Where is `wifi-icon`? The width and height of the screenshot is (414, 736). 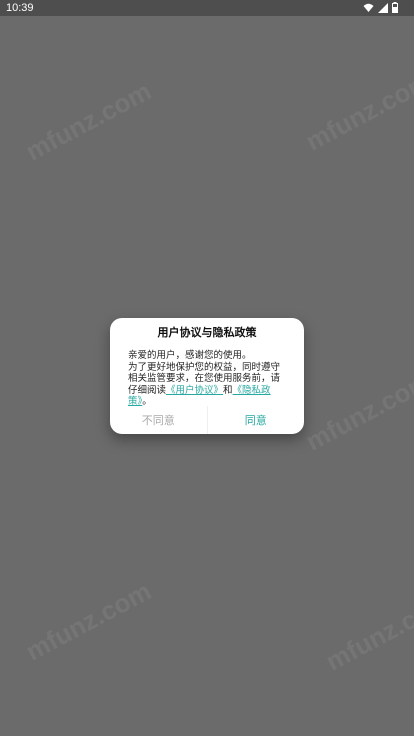 wifi-icon is located at coordinates (368, 8).